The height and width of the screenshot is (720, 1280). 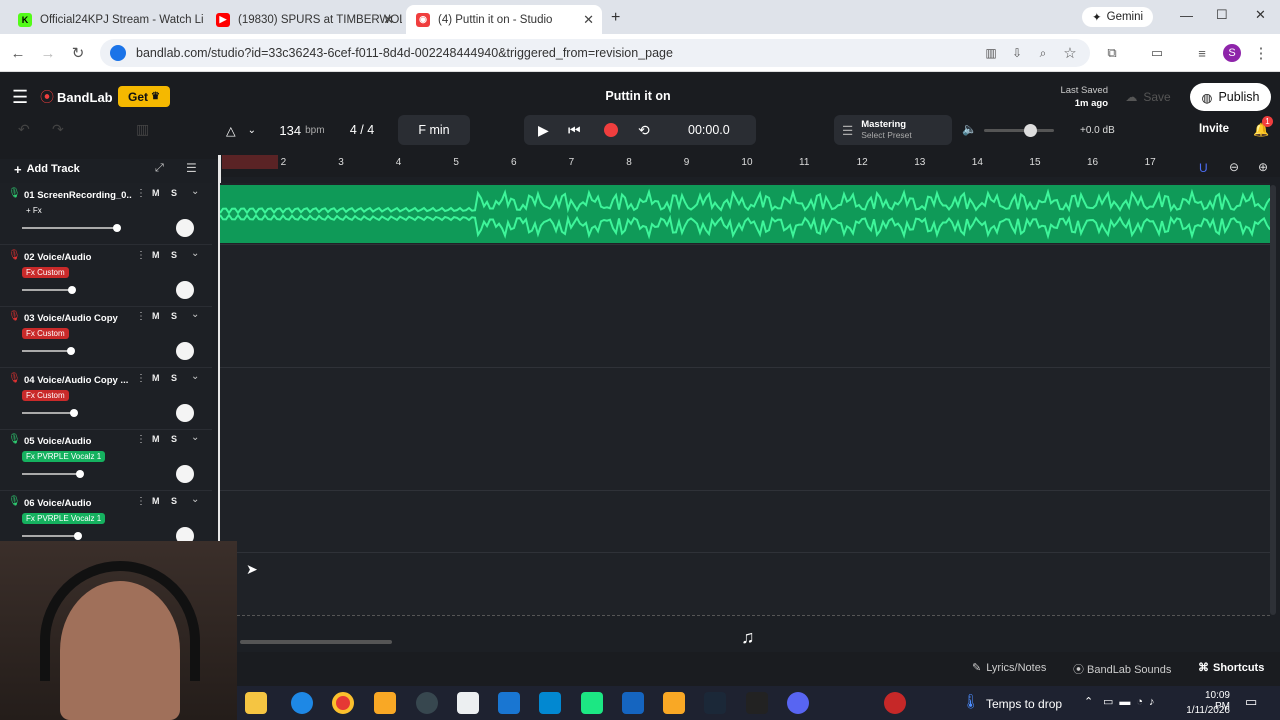 I want to click on extensions-icon: ⧉, so click(x=1112, y=53).